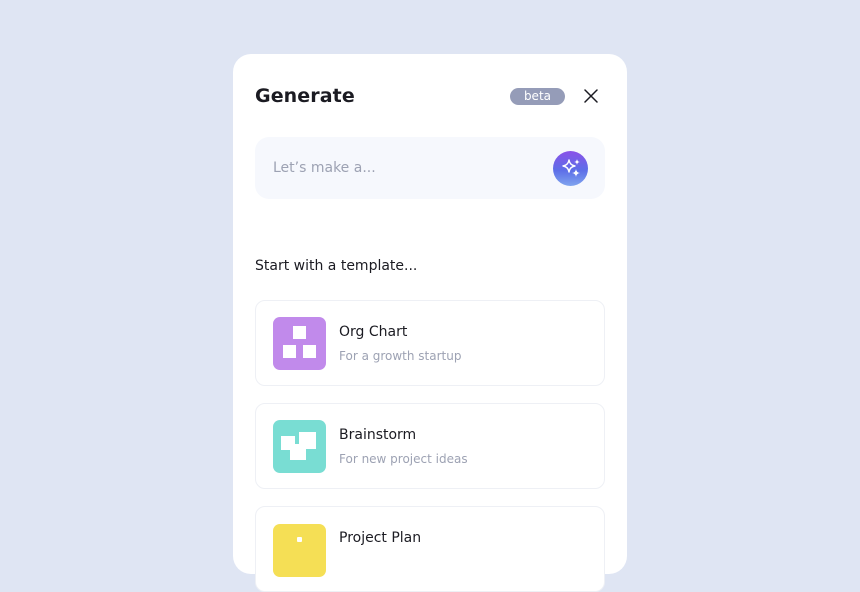  Describe the element at coordinates (430, 549) in the screenshot. I see `template-card-project-plan: Project Plan` at that location.